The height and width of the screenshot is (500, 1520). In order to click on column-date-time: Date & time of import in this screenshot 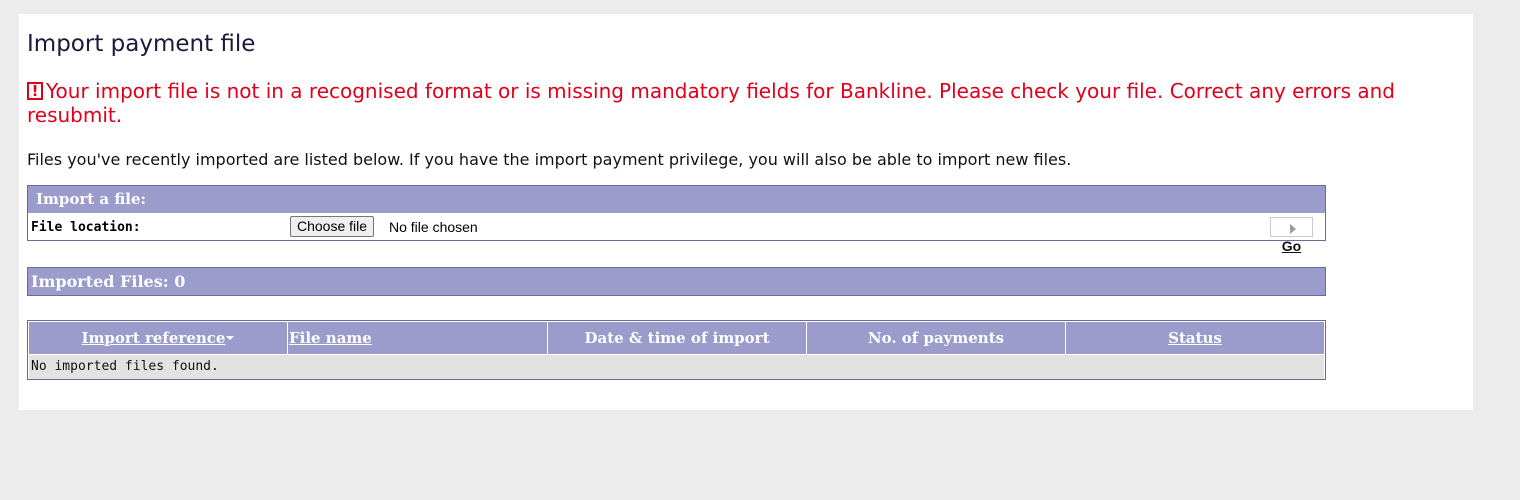, I will do `click(677, 338)`.